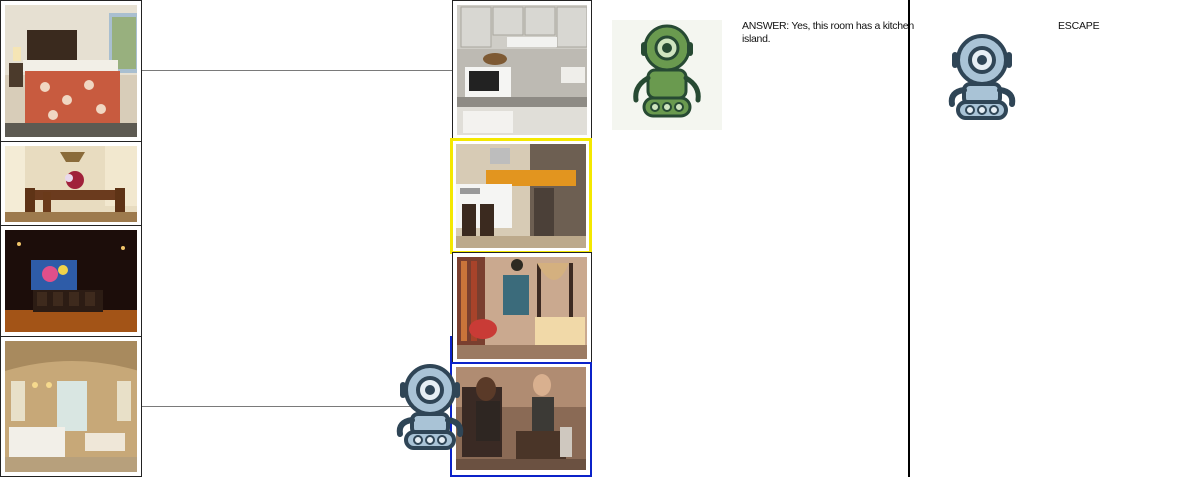 The image size is (1204, 477). What do you see at coordinates (1079, 26) in the screenshot?
I see `escape-label: ESCAPE` at bounding box center [1079, 26].